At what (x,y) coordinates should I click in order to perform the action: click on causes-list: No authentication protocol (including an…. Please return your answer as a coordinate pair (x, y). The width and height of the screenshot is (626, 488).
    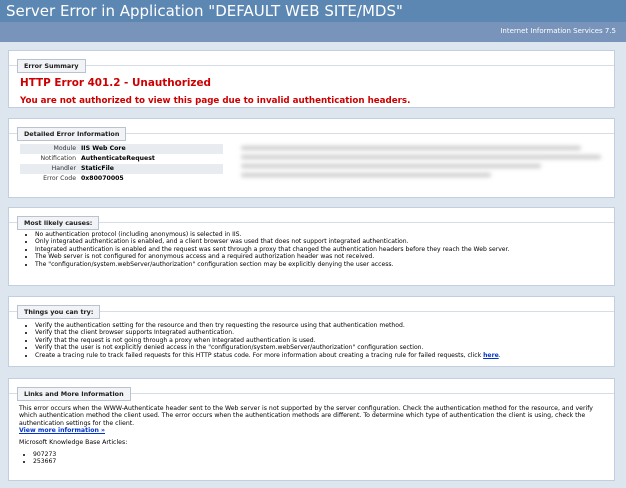
    Looking at the image, I should click on (266, 249).